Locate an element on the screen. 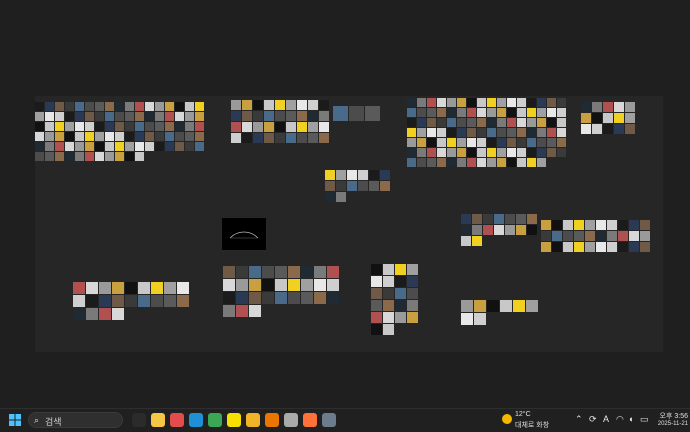 Image resolution: width=690 pixels, height=432 pixels. cluster-steering-wheels is located at coordinates (135, 315).